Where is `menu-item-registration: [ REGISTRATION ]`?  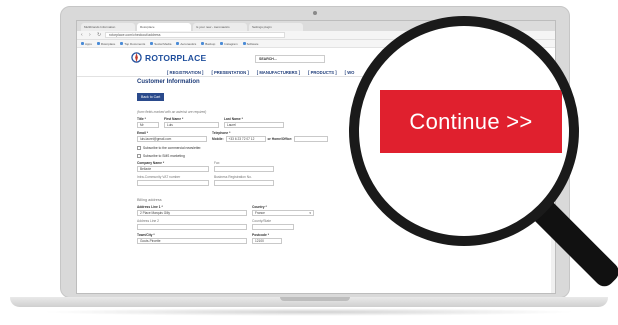 menu-item-registration: [ REGISTRATION ] is located at coordinates (185, 72).